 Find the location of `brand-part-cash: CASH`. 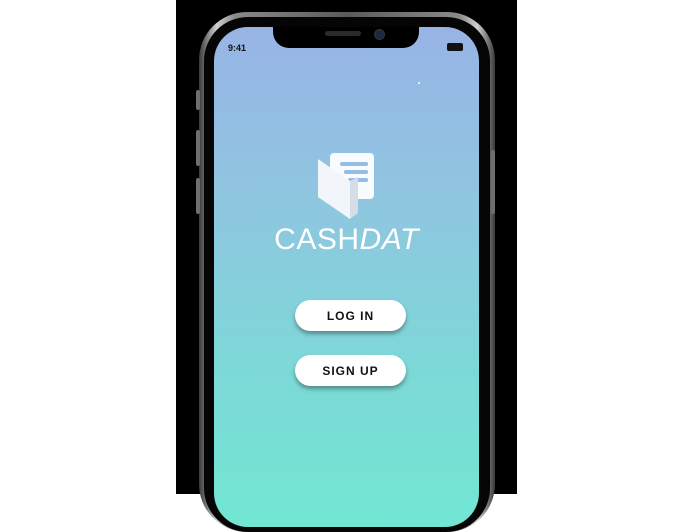

brand-part-cash: CASH is located at coordinates (317, 239).